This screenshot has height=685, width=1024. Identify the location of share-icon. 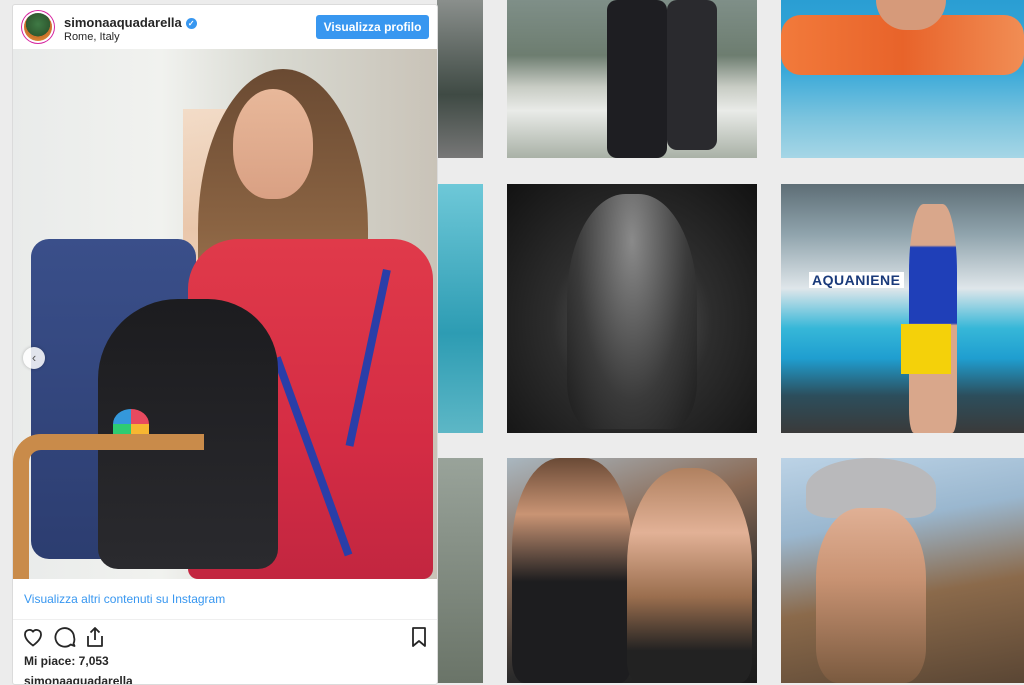
(96, 638).